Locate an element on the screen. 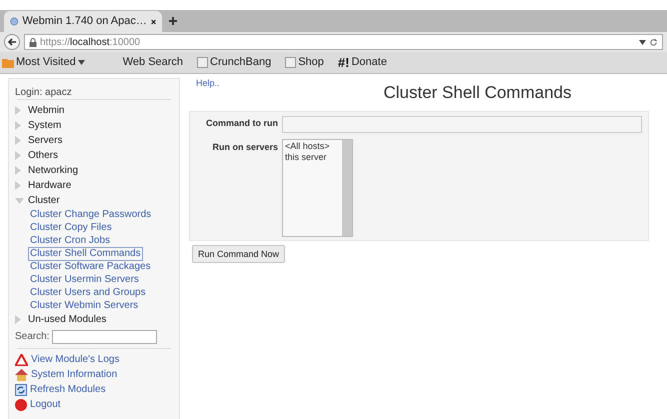 The width and height of the screenshot is (667, 419). bookmark-link: #!Donate is located at coordinates (362, 62).